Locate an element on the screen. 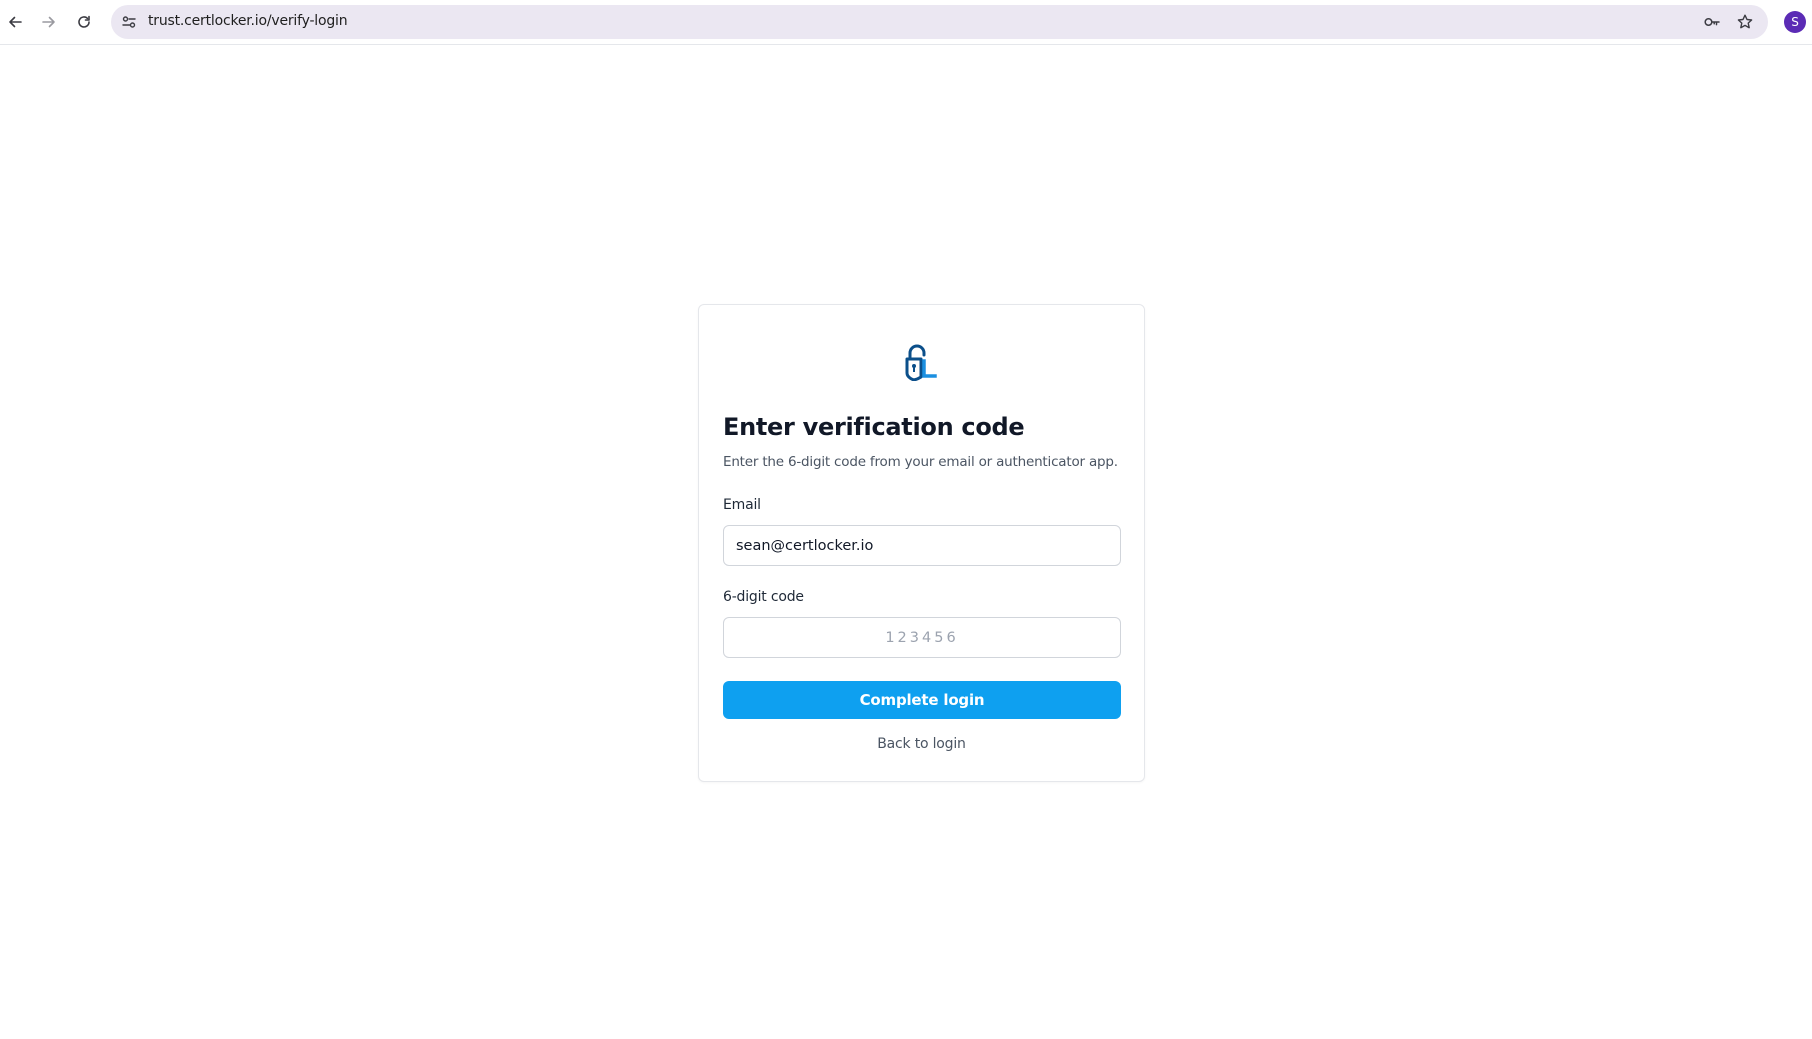 The width and height of the screenshot is (1812, 1039). browser-toolbar: trust.certlocker.io/verify-login S is located at coordinates (906, 22).